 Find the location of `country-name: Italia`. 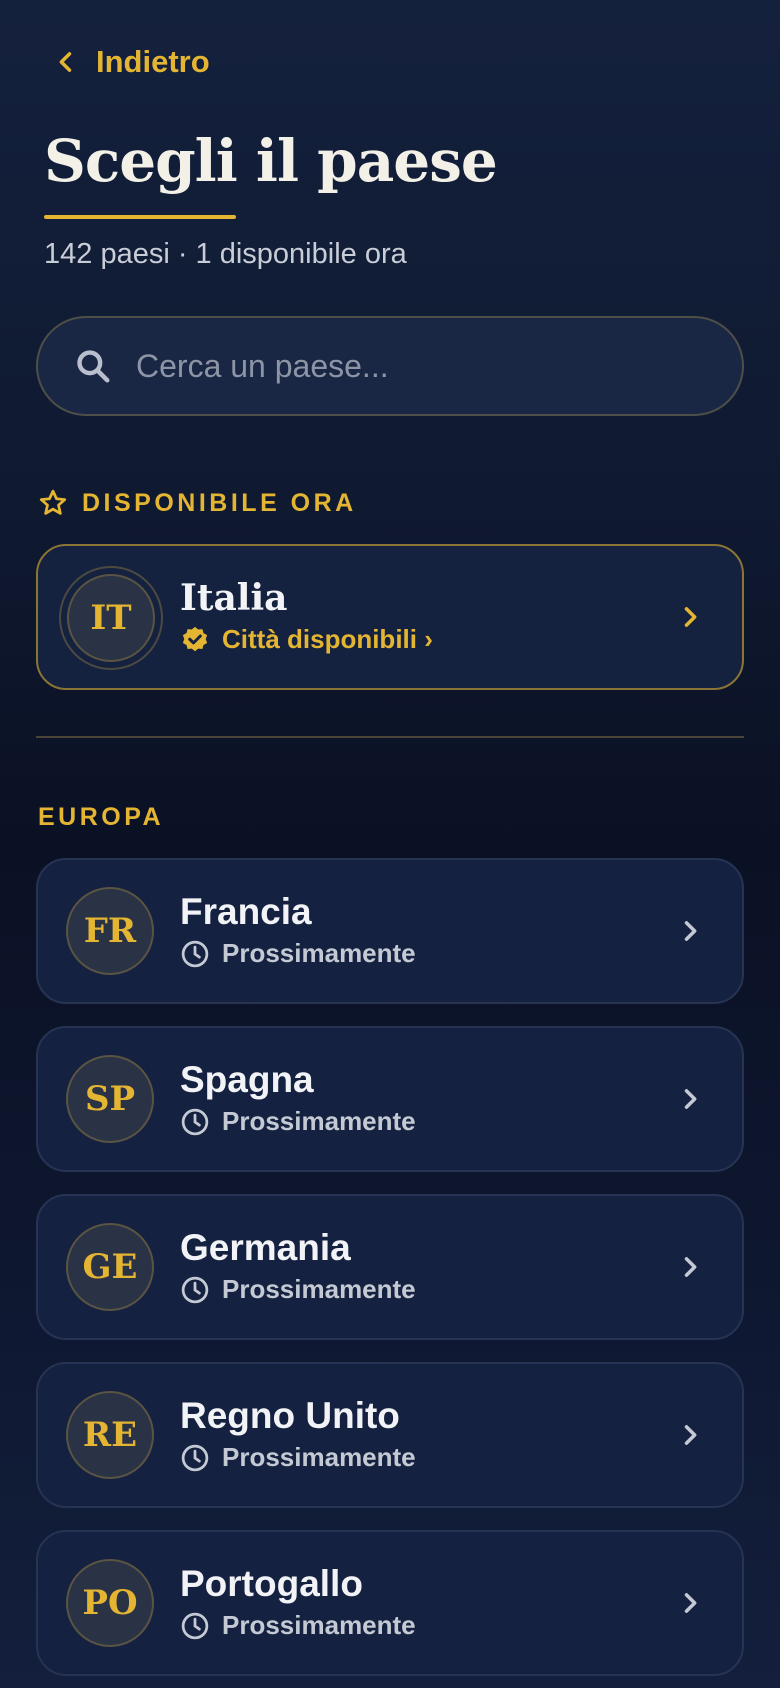

country-name: Italia is located at coordinates (234, 598).